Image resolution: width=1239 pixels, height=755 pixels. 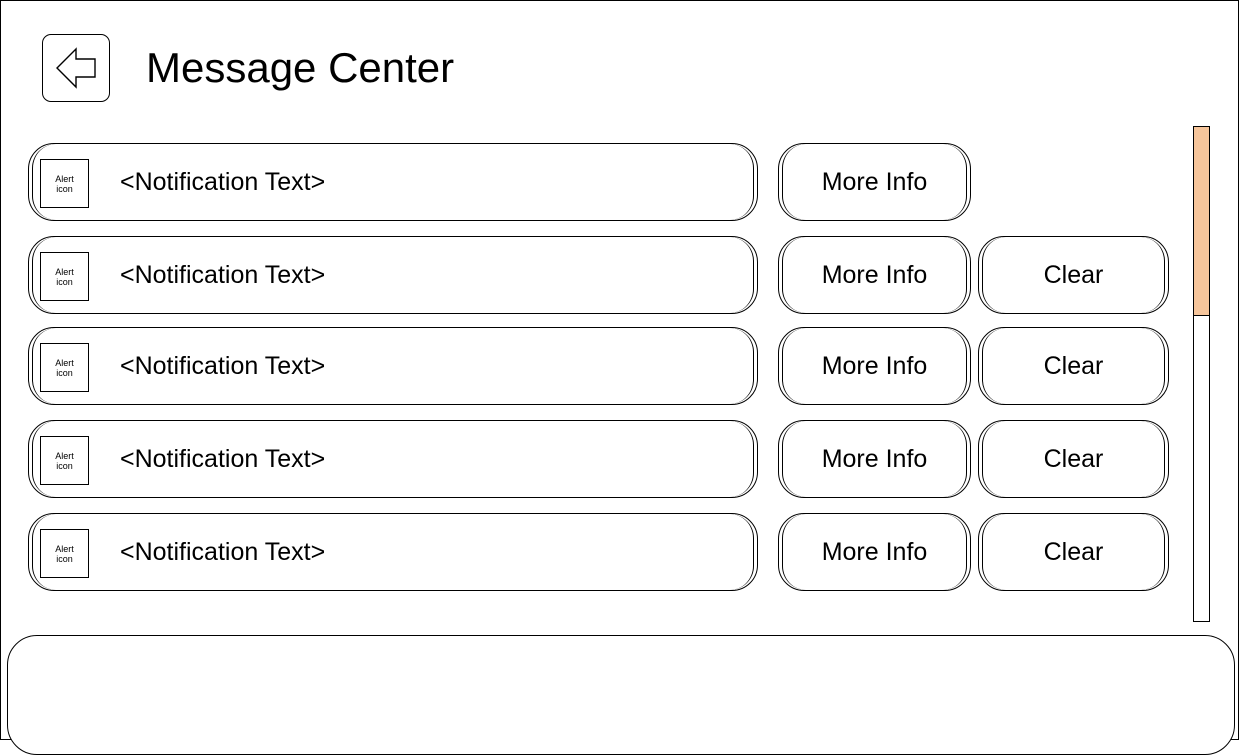 What do you see at coordinates (1201, 374) in the screenshot?
I see `vertical-scrollbar` at bounding box center [1201, 374].